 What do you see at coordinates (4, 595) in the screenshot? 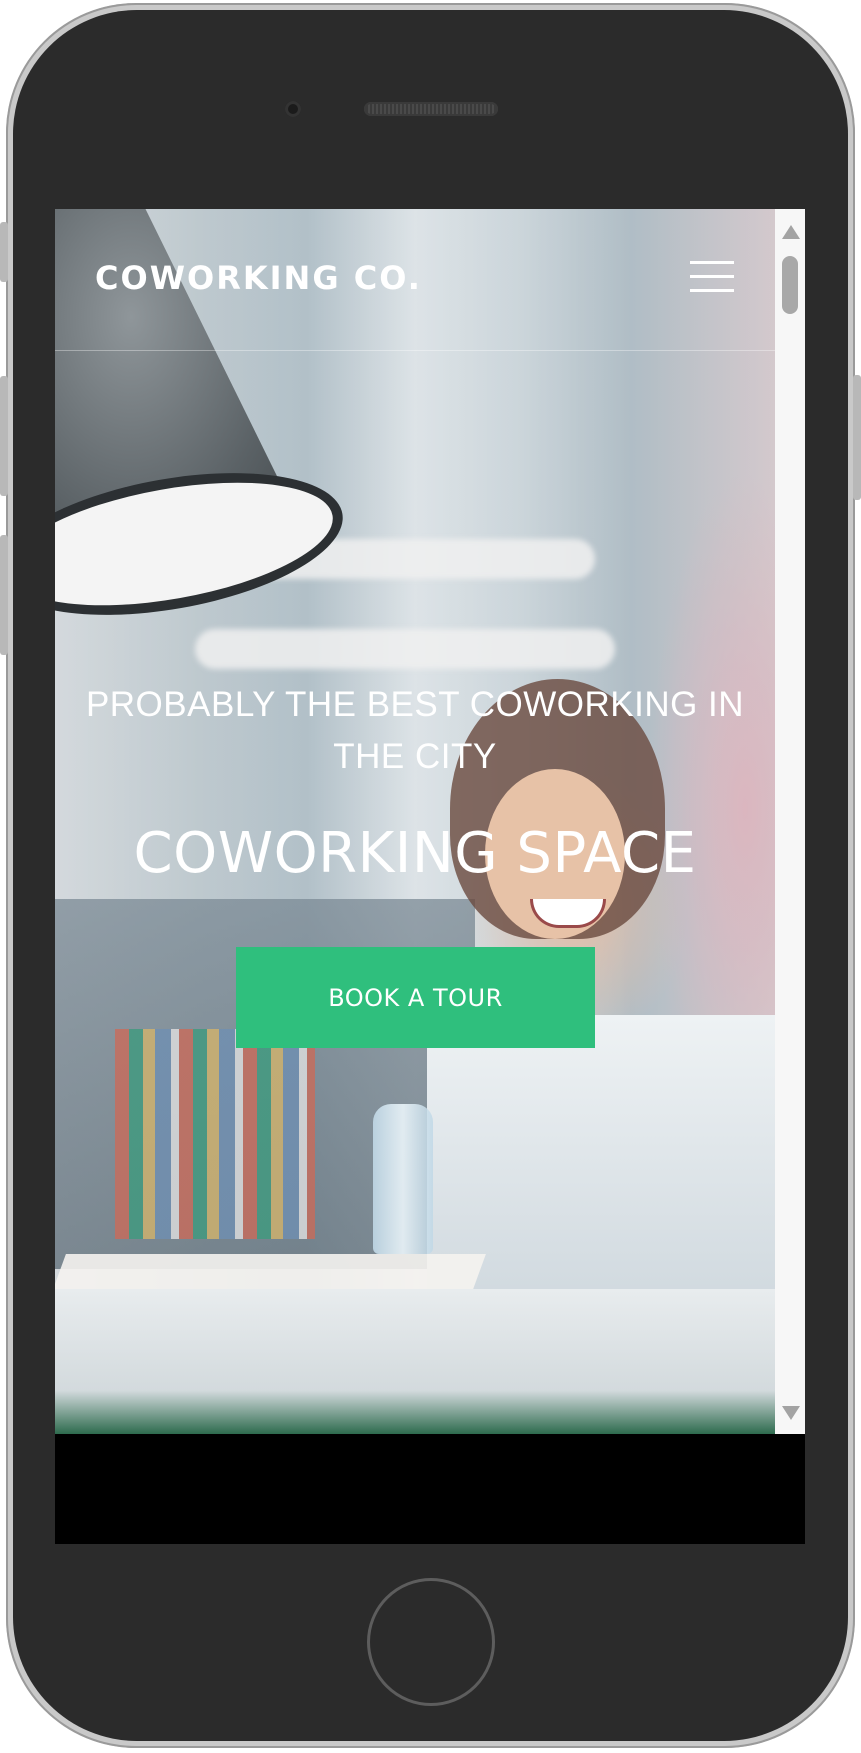
I see `volume-down-button` at bounding box center [4, 595].